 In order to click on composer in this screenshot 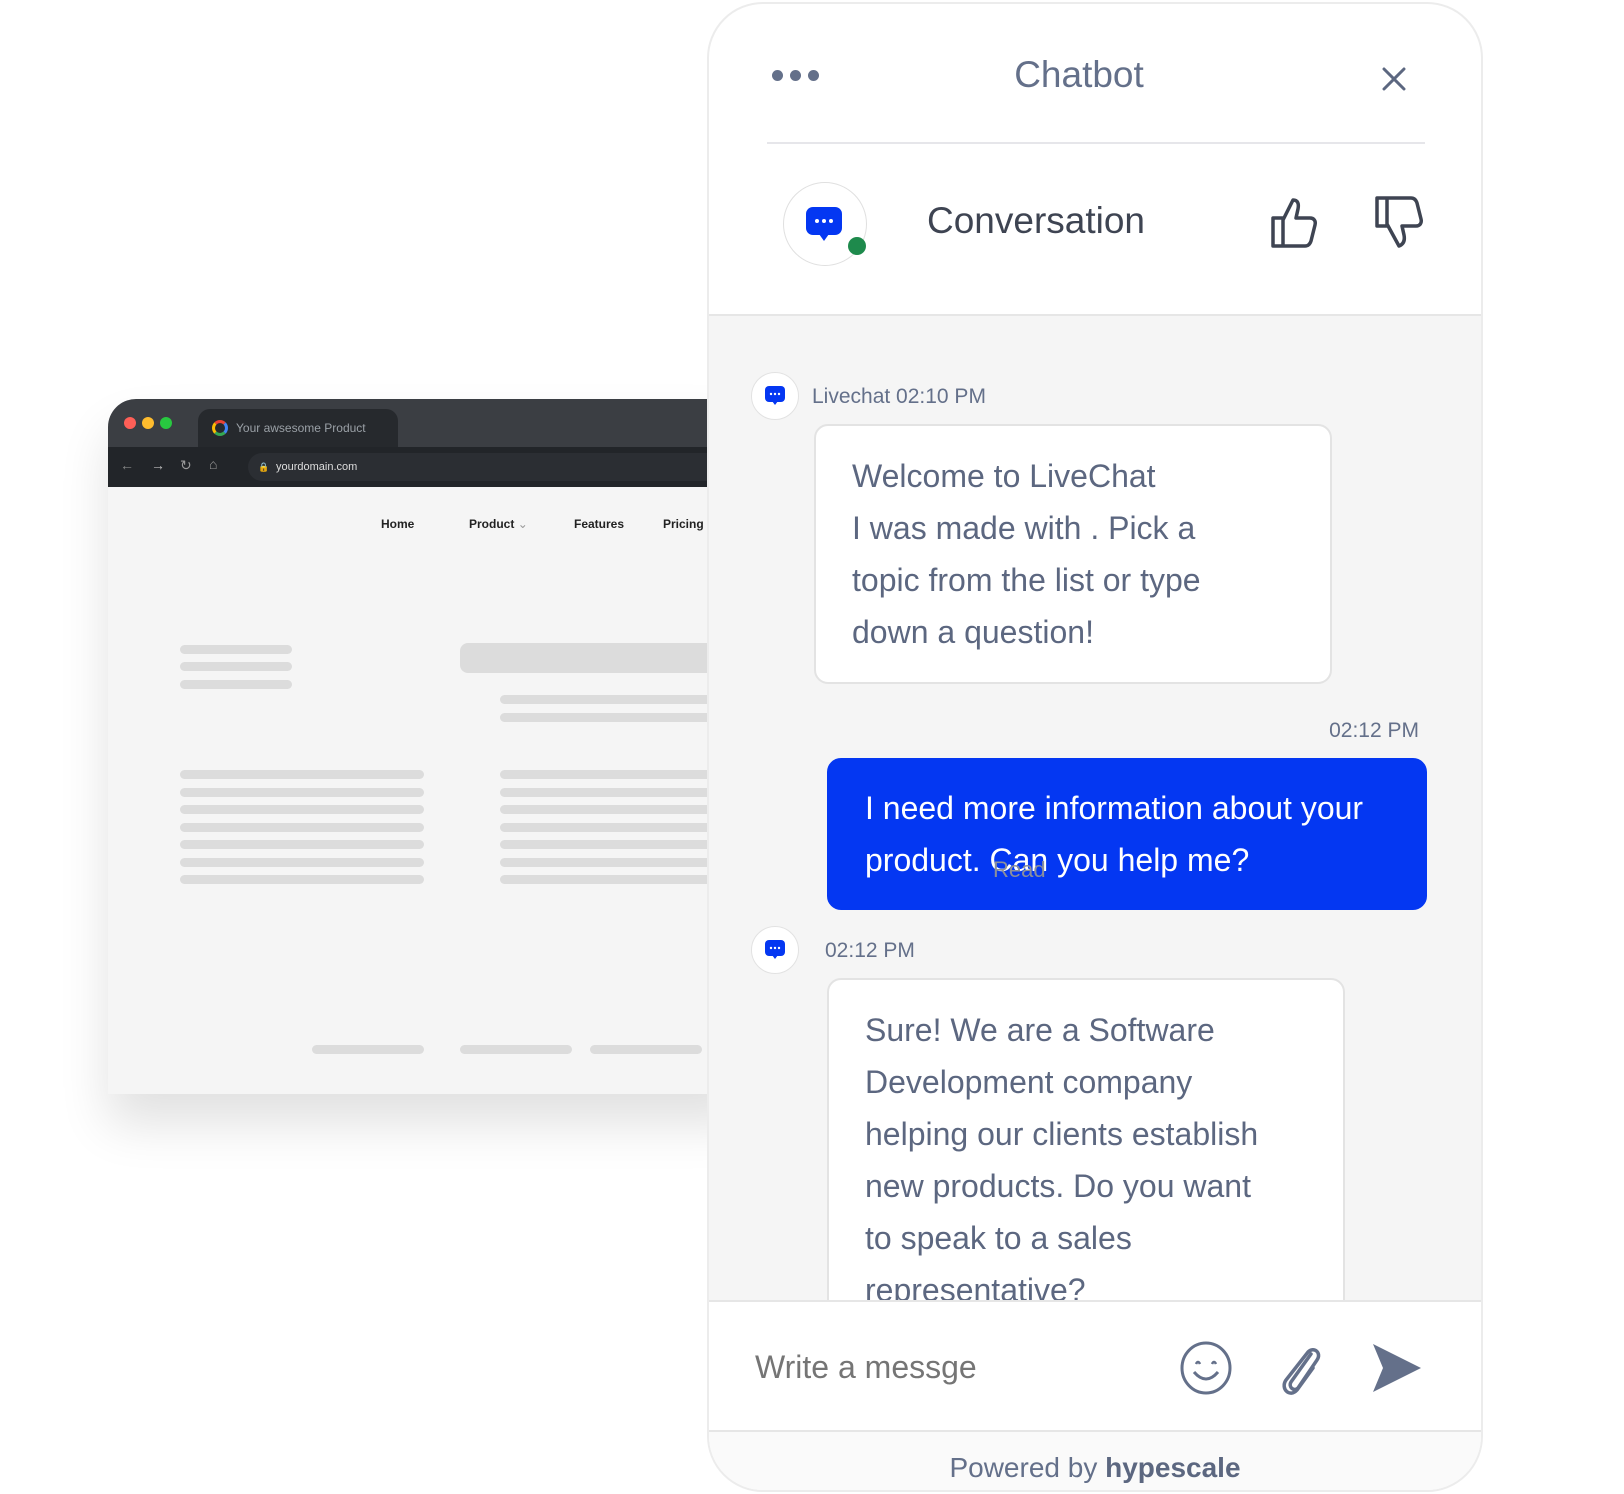, I will do `click(1095, 1365)`.